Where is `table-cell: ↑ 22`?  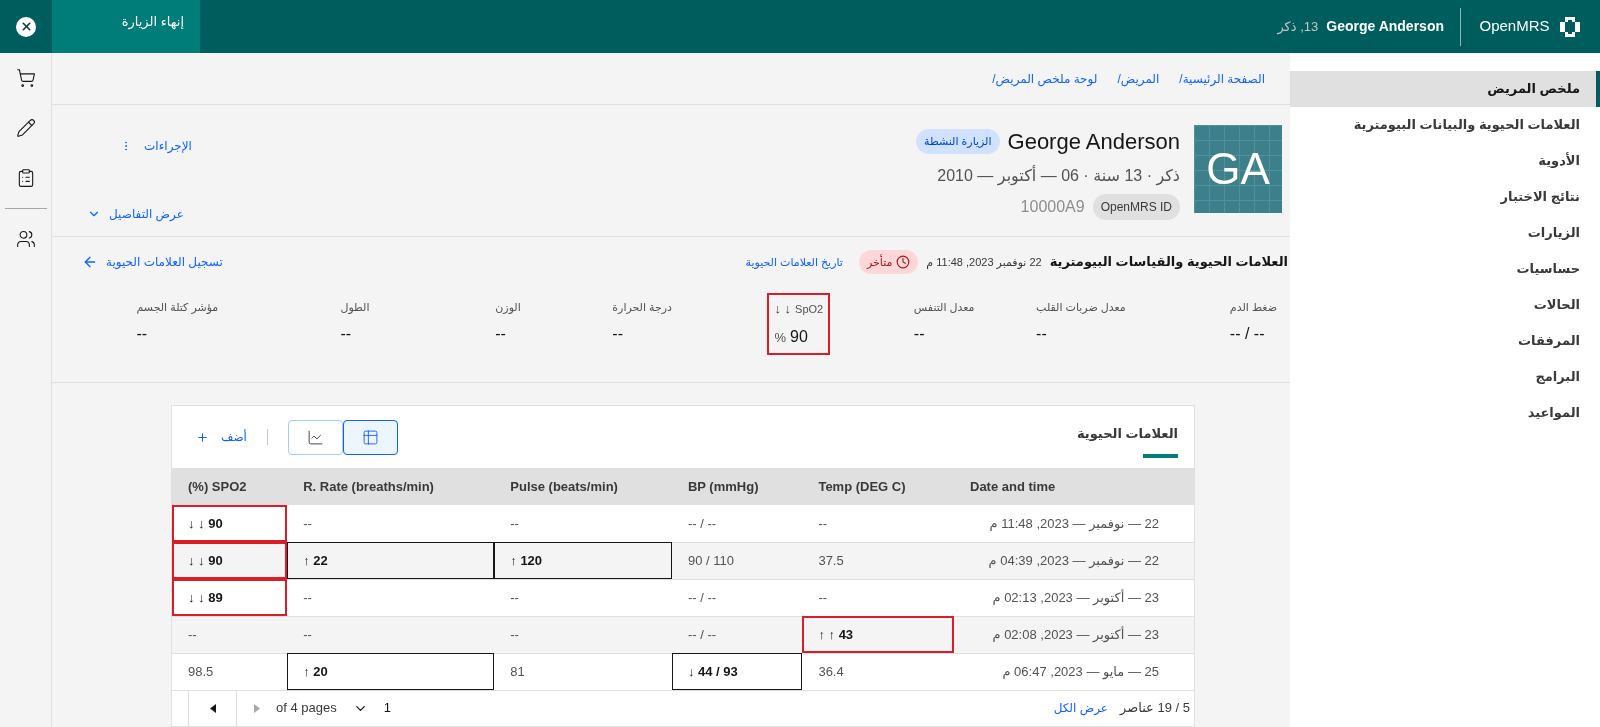 table-cell: ↑ 22 is located at coordinates (391, 560).